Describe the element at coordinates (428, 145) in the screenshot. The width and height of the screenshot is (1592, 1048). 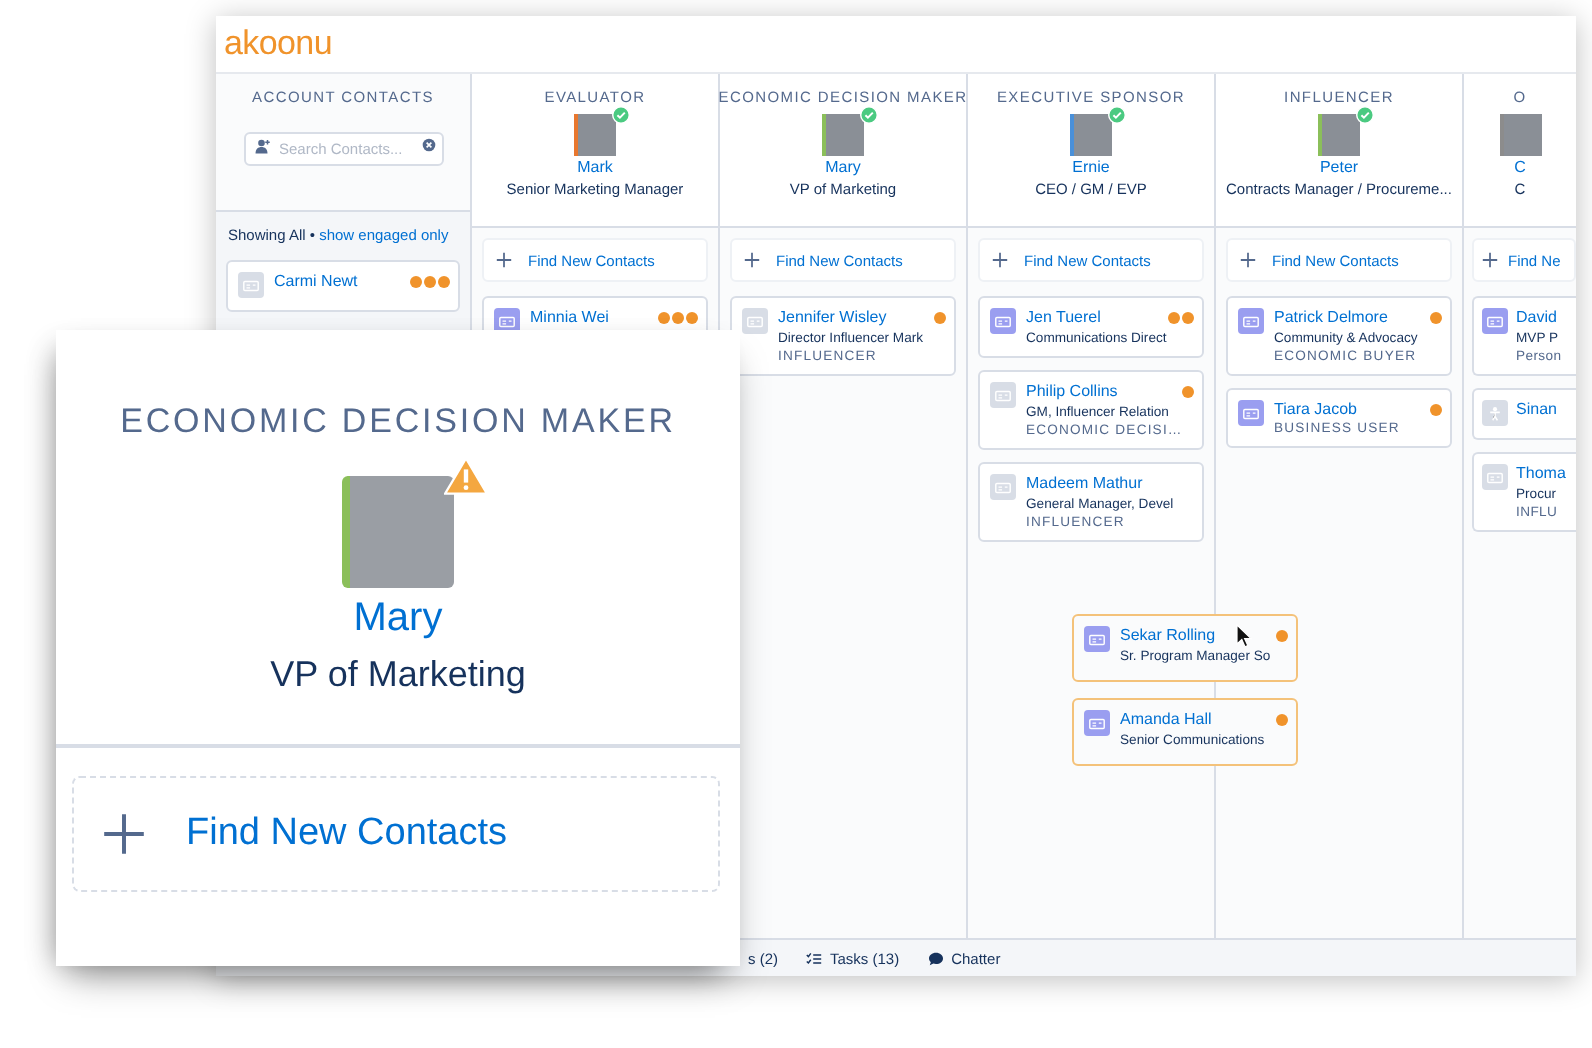
I see `clear-icon` at that location.